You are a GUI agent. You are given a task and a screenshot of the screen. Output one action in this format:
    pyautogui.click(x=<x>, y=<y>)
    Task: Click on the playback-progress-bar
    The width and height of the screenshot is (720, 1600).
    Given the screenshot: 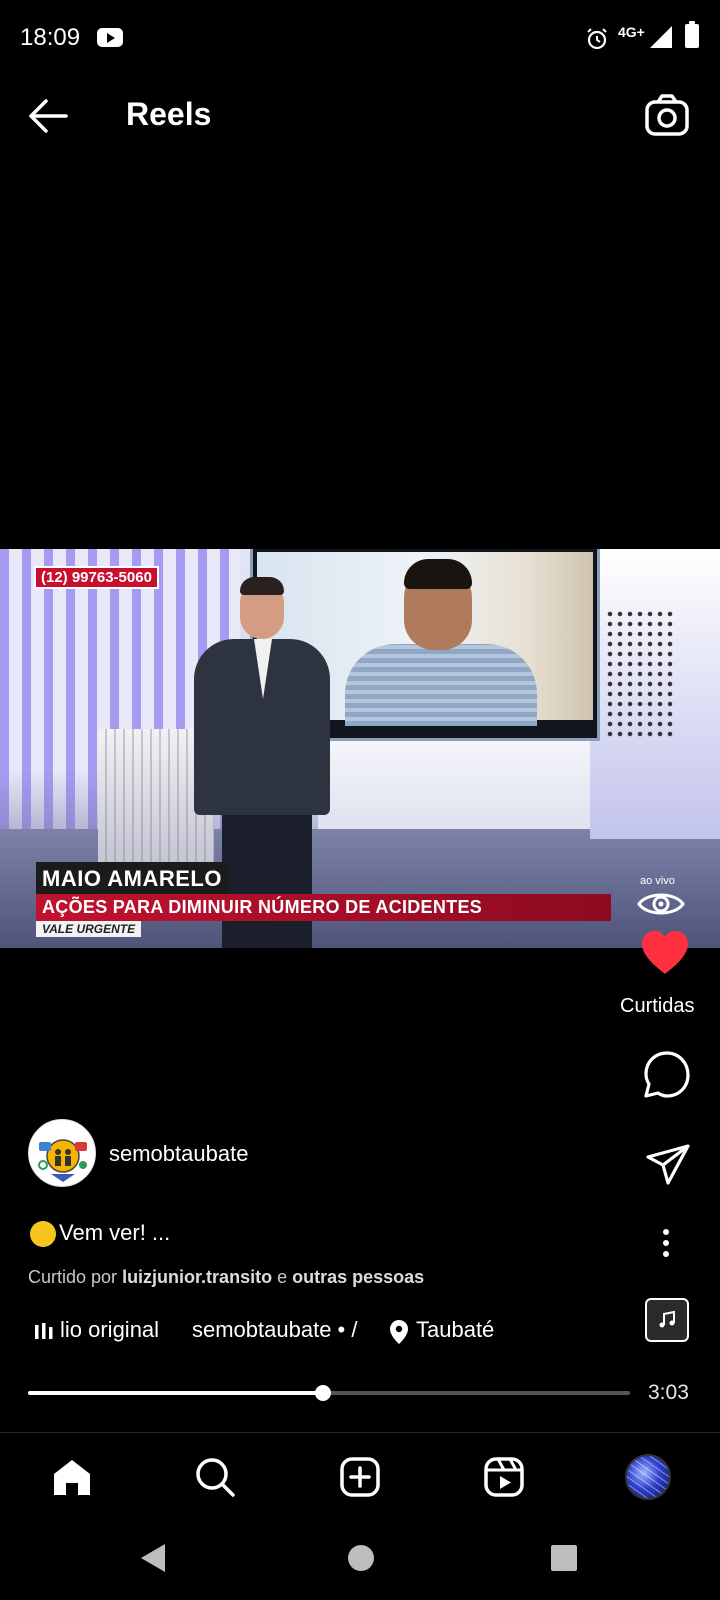 What is the action you would take?
    pyautogui.click(x=329, y=1393)
    